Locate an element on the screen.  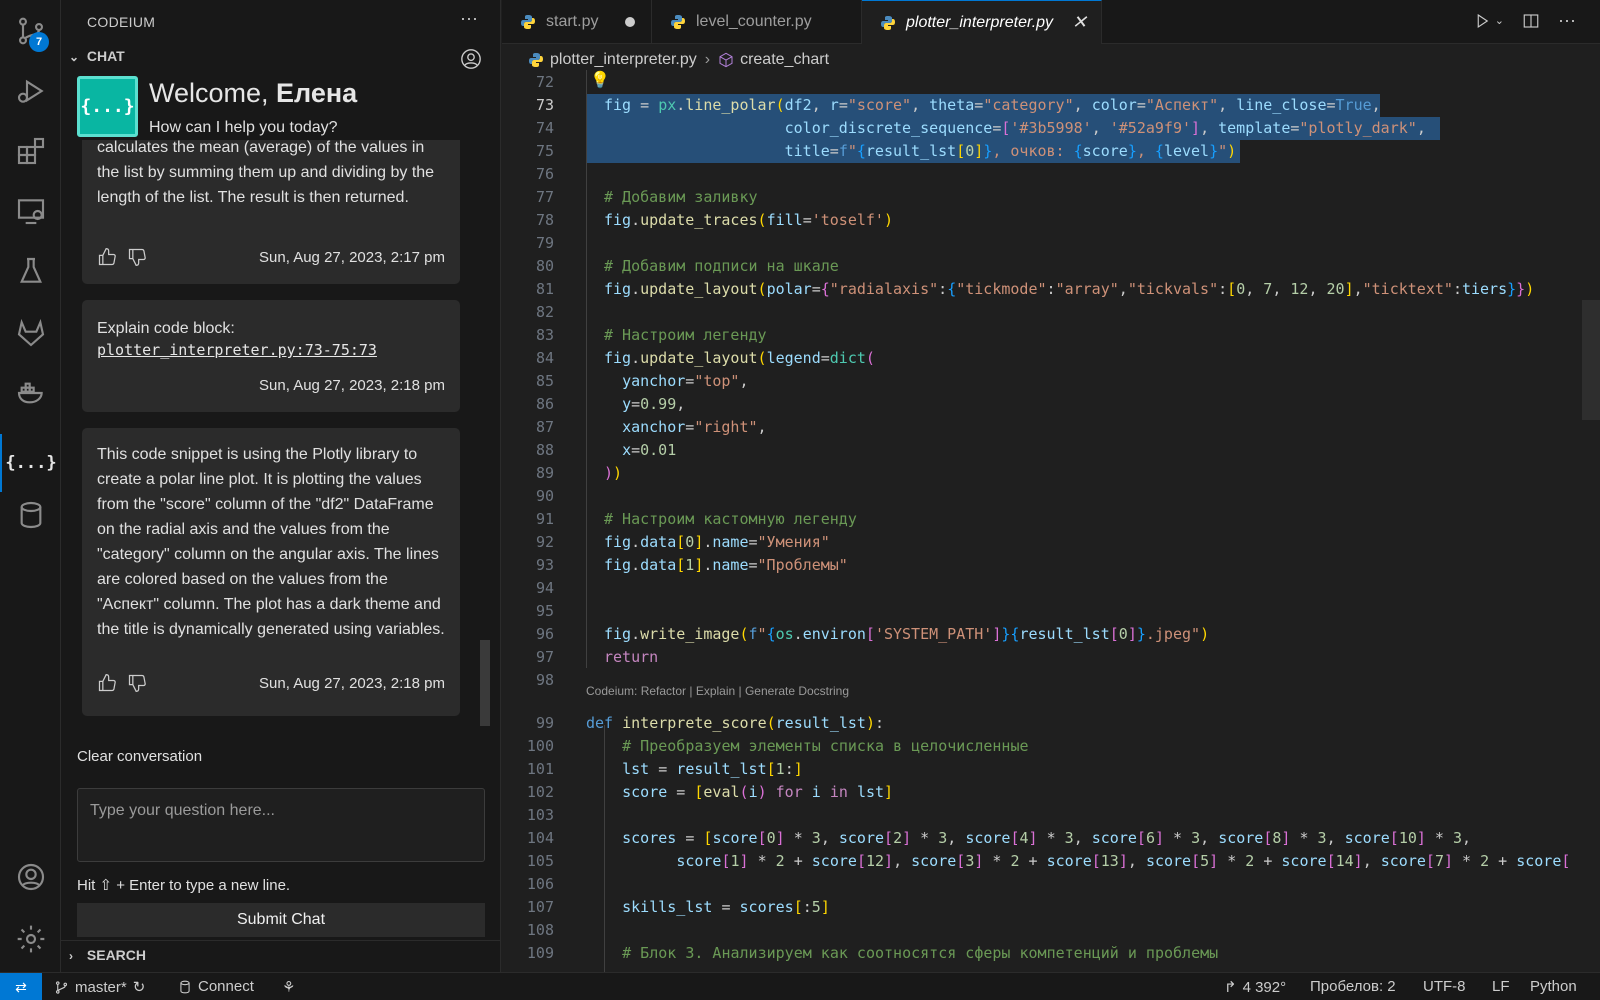
connect-status: Connect is located at coordinates (216, 986).